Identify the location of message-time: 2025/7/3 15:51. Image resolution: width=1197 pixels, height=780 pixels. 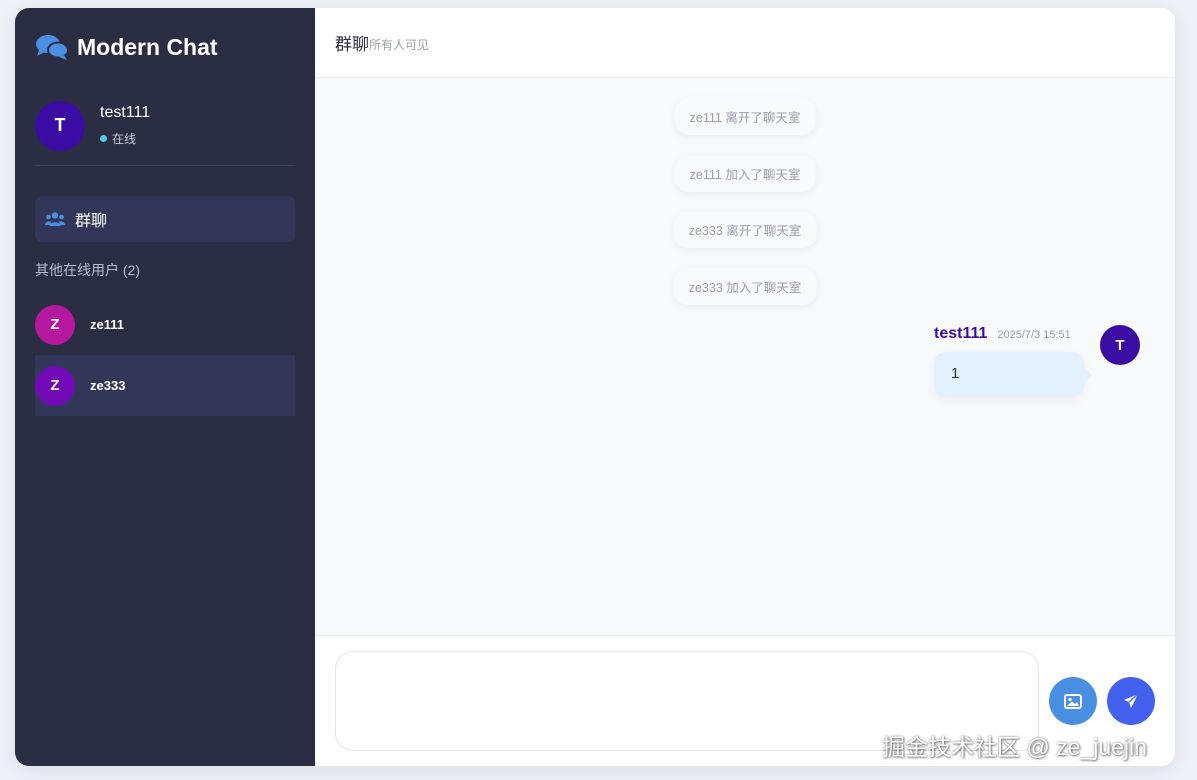
(1034, 335).